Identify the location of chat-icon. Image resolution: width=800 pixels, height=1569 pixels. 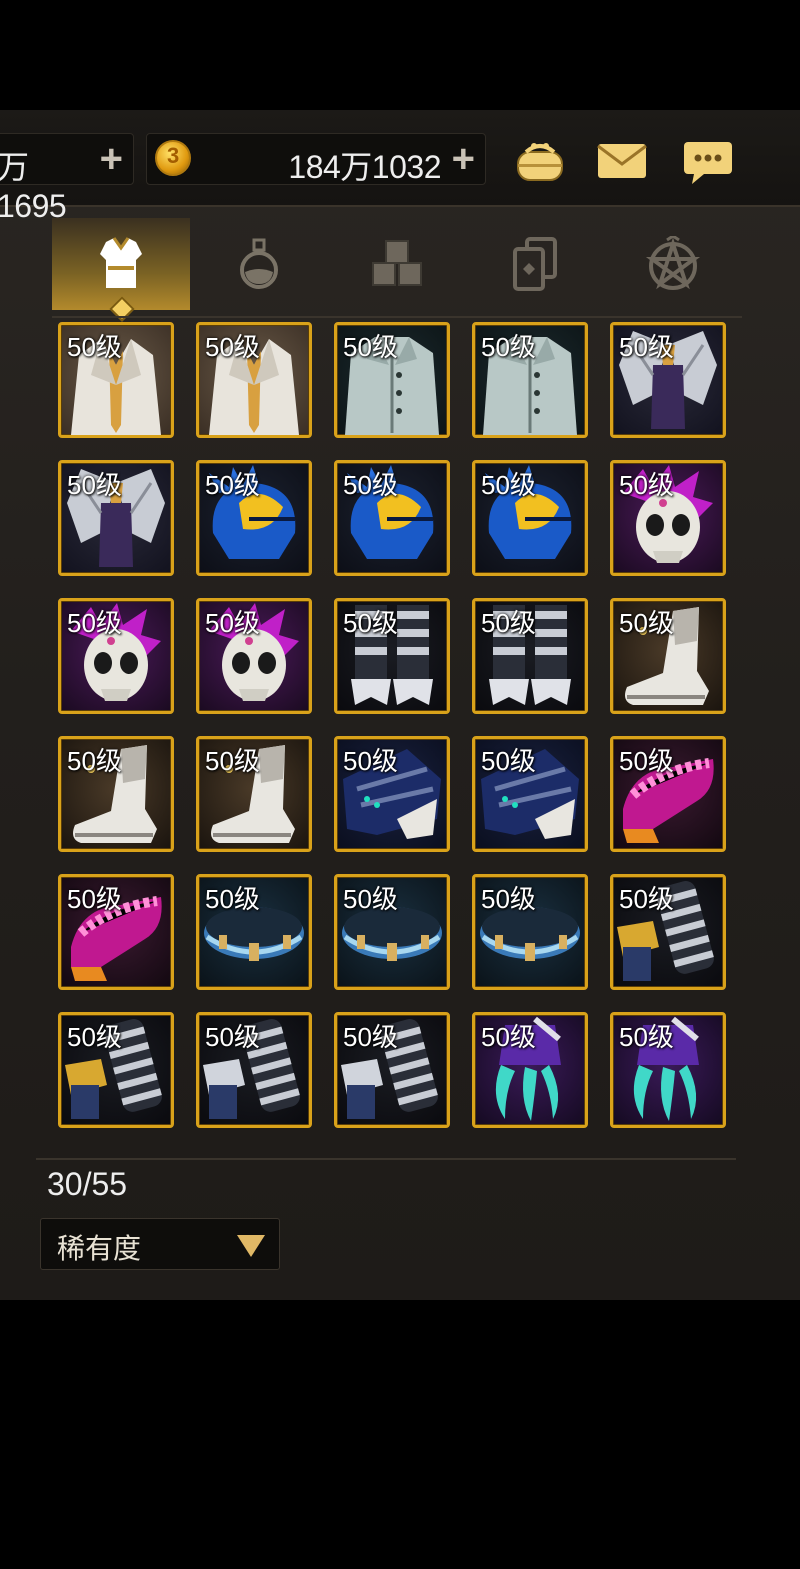
(708, 161).